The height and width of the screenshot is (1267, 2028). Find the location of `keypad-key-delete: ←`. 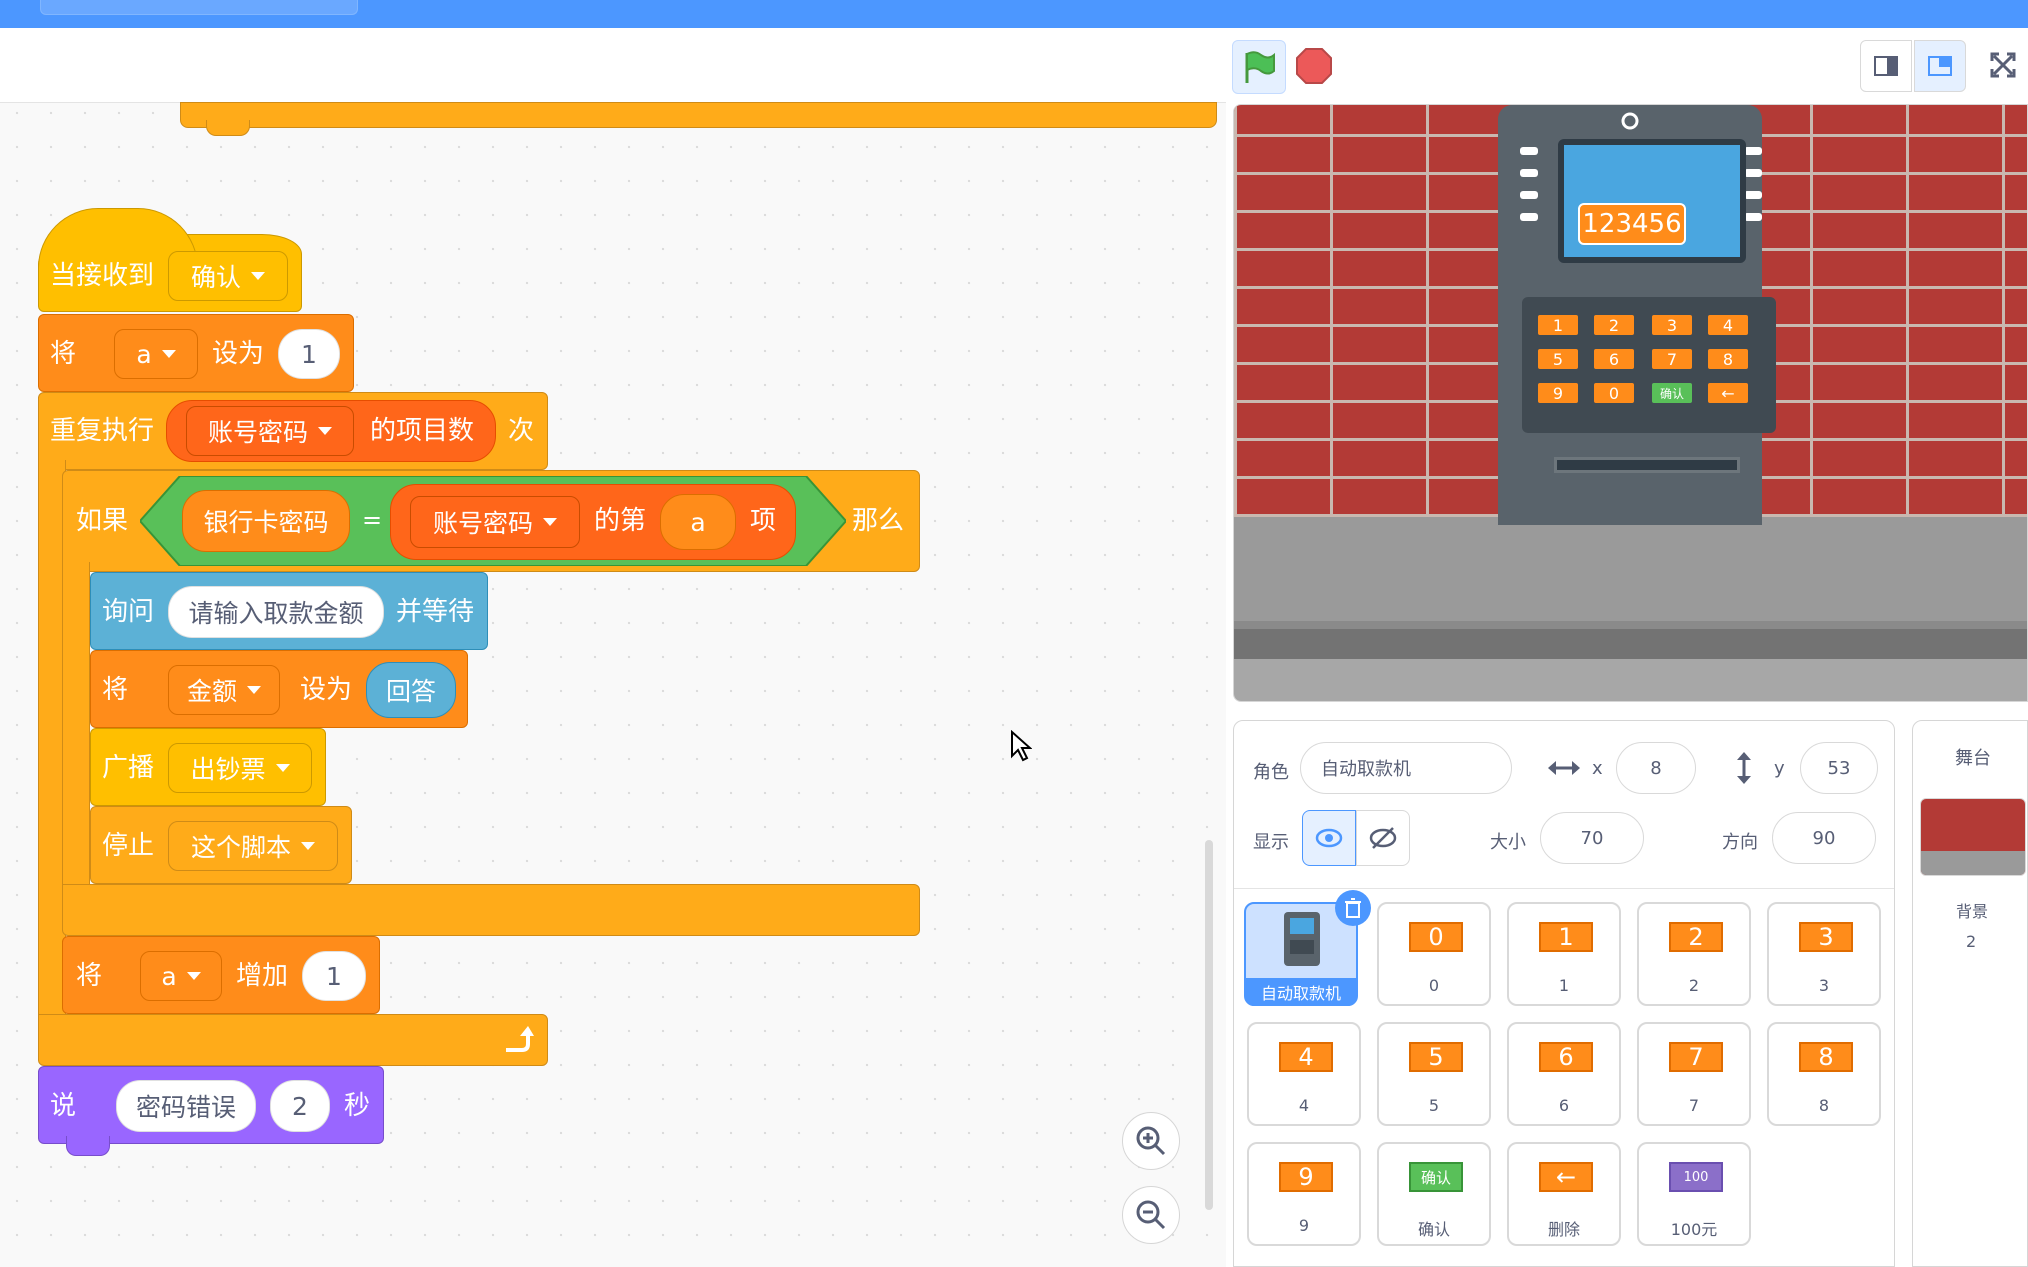

keypad-key-delete: ← is located at coordinates (1728, 393).